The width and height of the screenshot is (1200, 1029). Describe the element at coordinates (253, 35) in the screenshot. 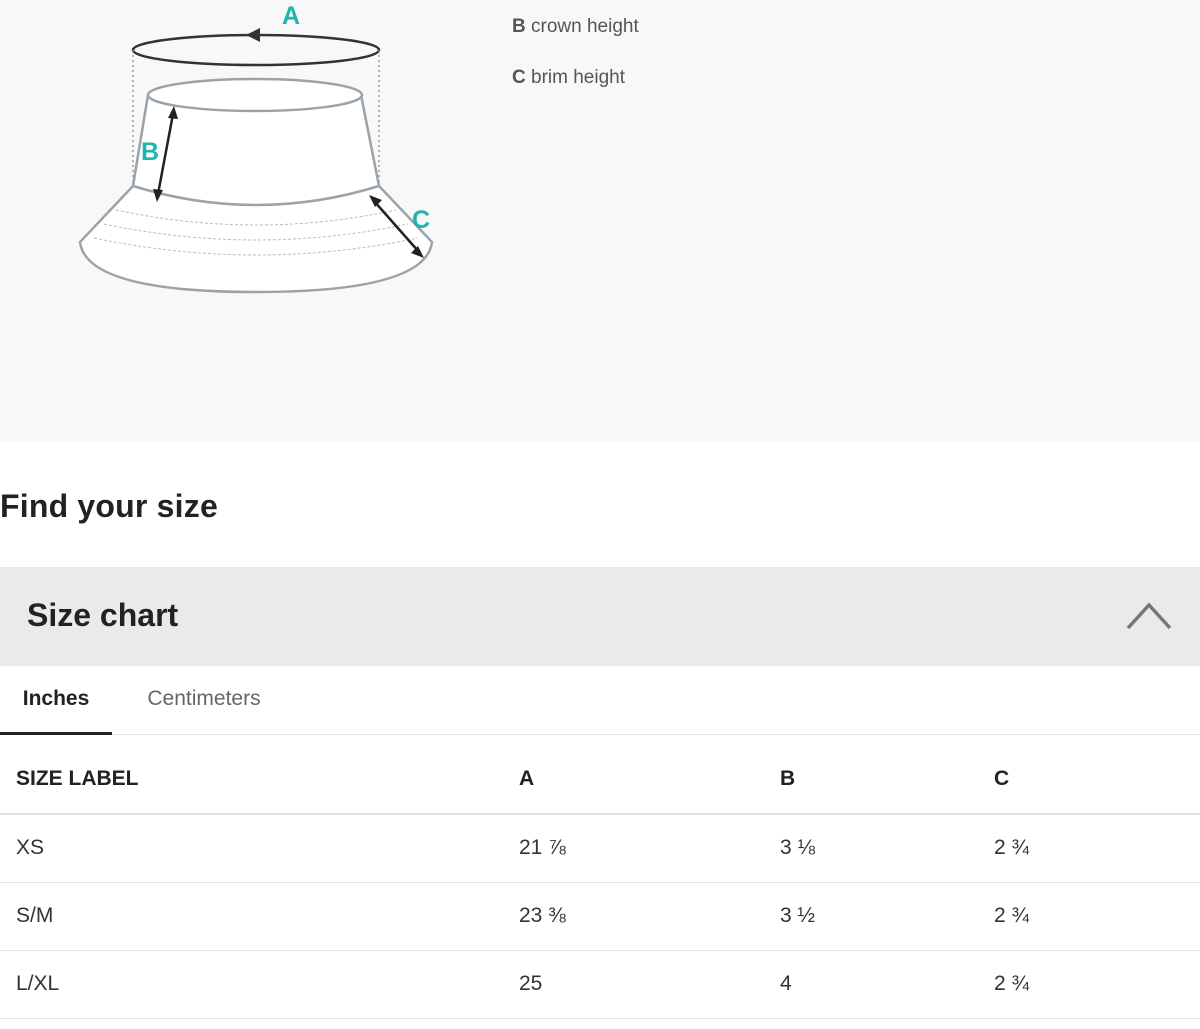

I see `circumference-arrowhead` at that location.